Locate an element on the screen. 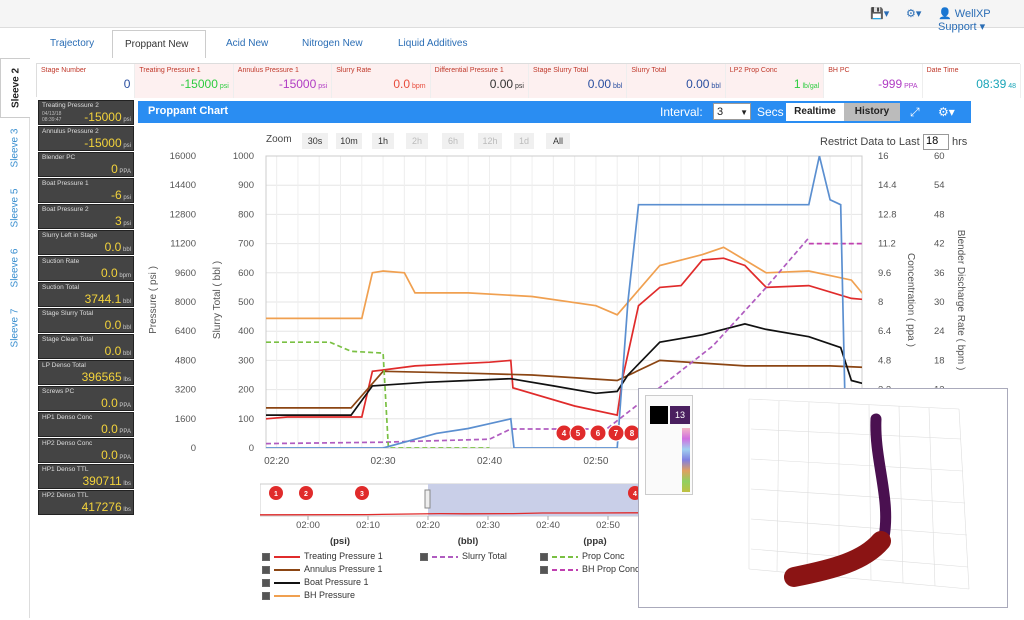 This screenshot has height=620, width=1024. slurry-tick: 0 is located at coordinates (251, 448).